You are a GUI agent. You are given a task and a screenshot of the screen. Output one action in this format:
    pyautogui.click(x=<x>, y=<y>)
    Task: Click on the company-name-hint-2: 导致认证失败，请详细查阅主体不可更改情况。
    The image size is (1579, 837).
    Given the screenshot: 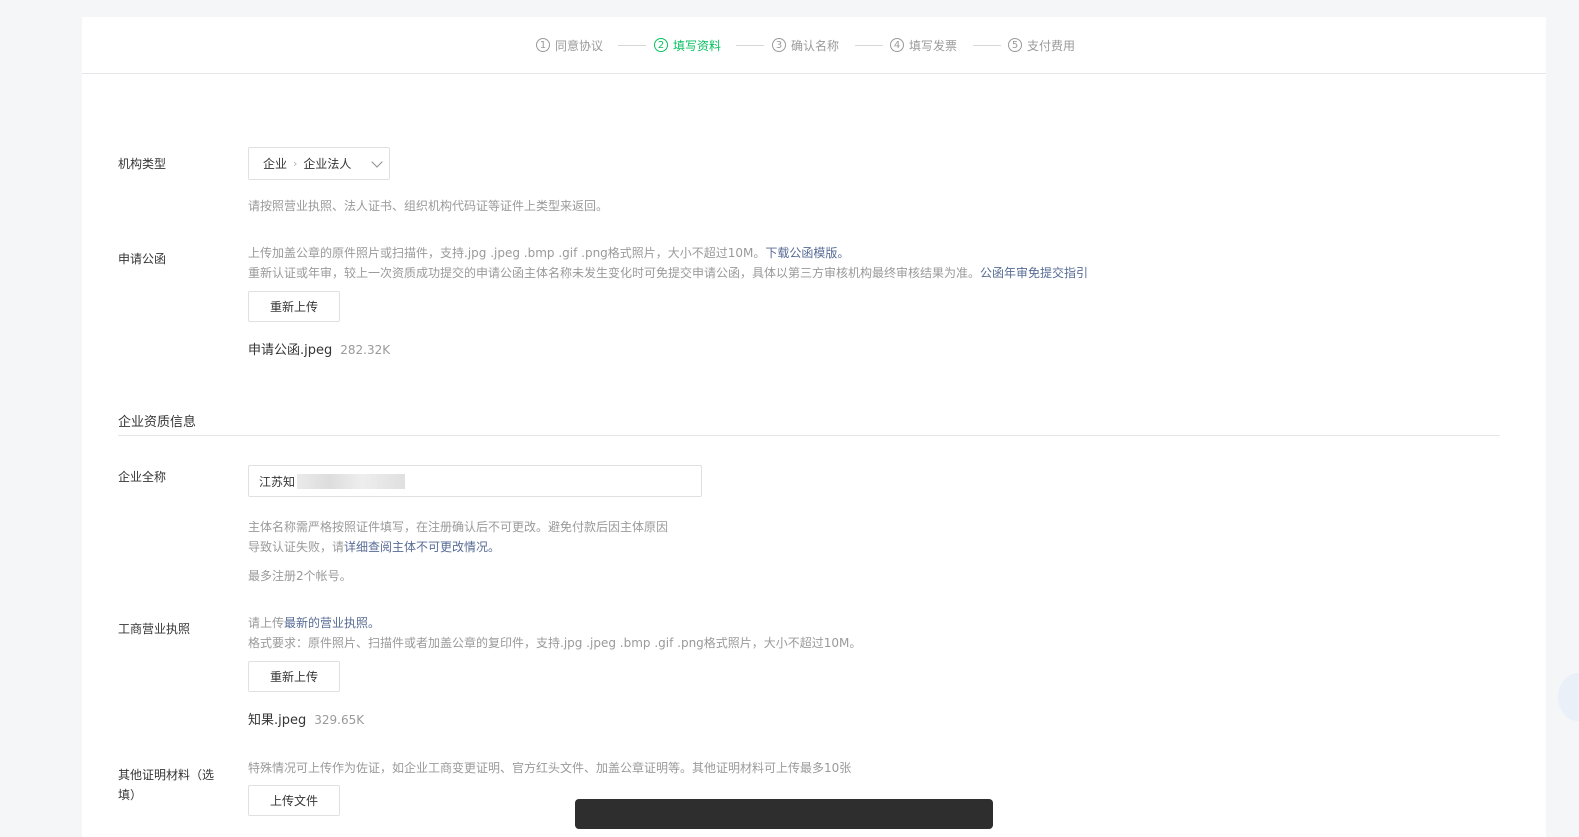 What is the action you would take?
    pyautogui.click(x=374, y=546)
    